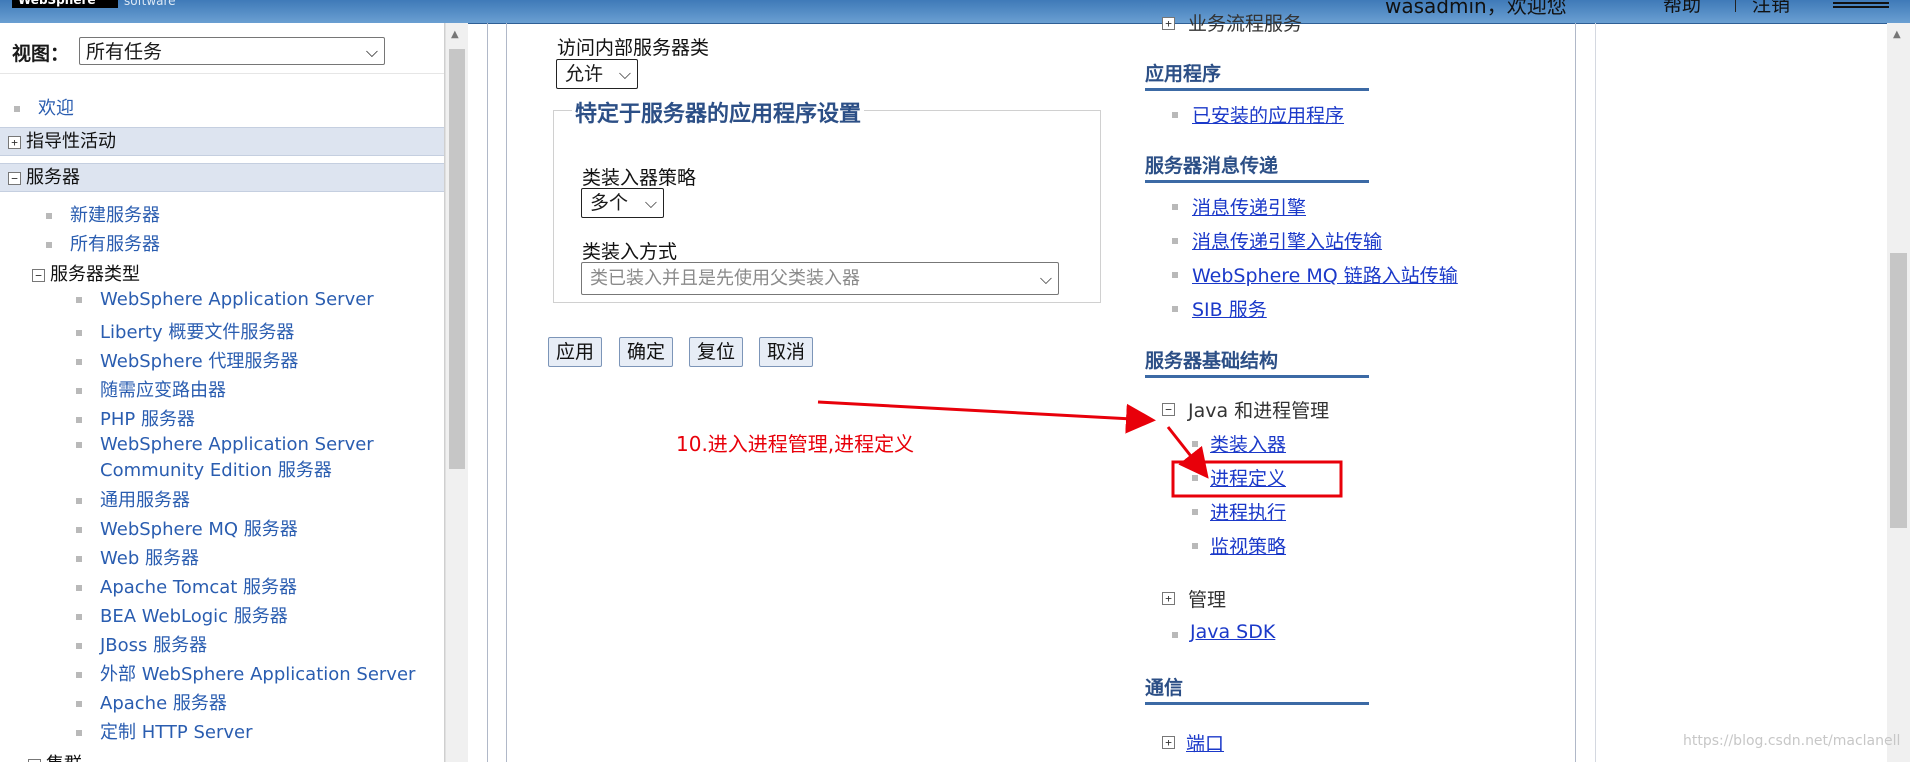 This screenshot has width=1910, height=762. I want to click on right-scrollbar: ▲, so click(1898, 392).